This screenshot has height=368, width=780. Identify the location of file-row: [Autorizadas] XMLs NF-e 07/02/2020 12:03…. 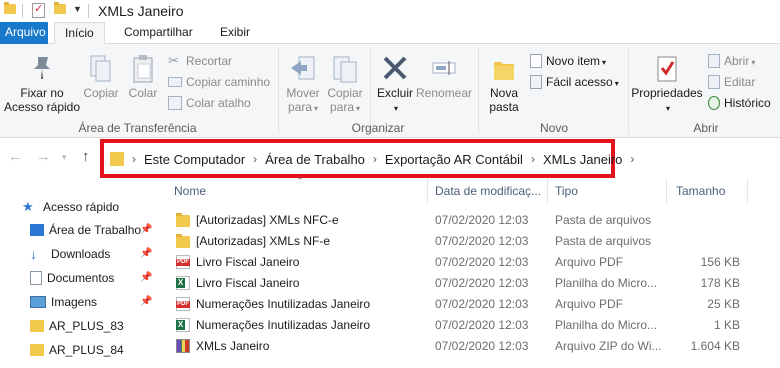
(475, 241).